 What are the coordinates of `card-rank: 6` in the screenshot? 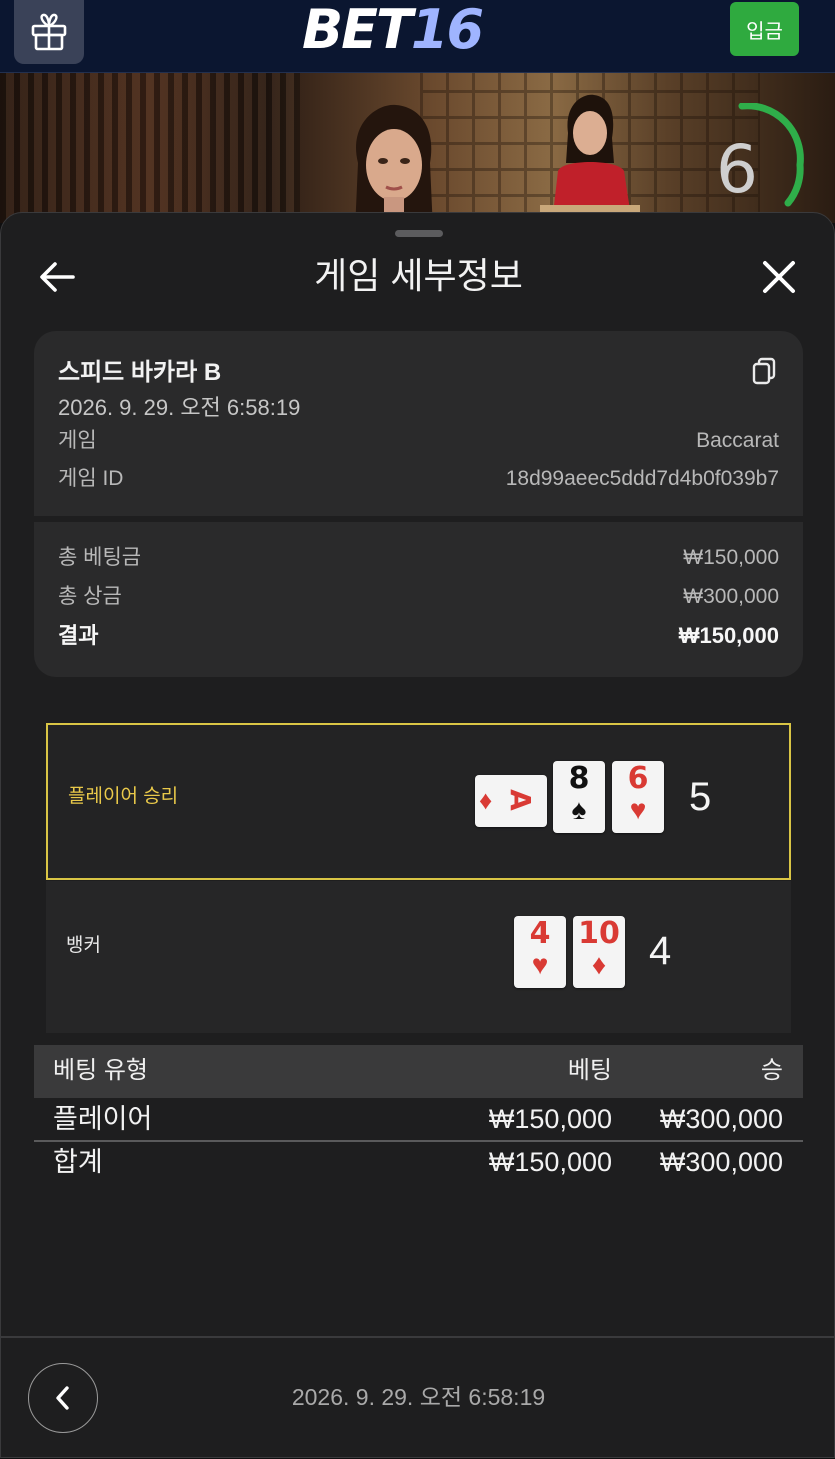 It's located at (638, 778).